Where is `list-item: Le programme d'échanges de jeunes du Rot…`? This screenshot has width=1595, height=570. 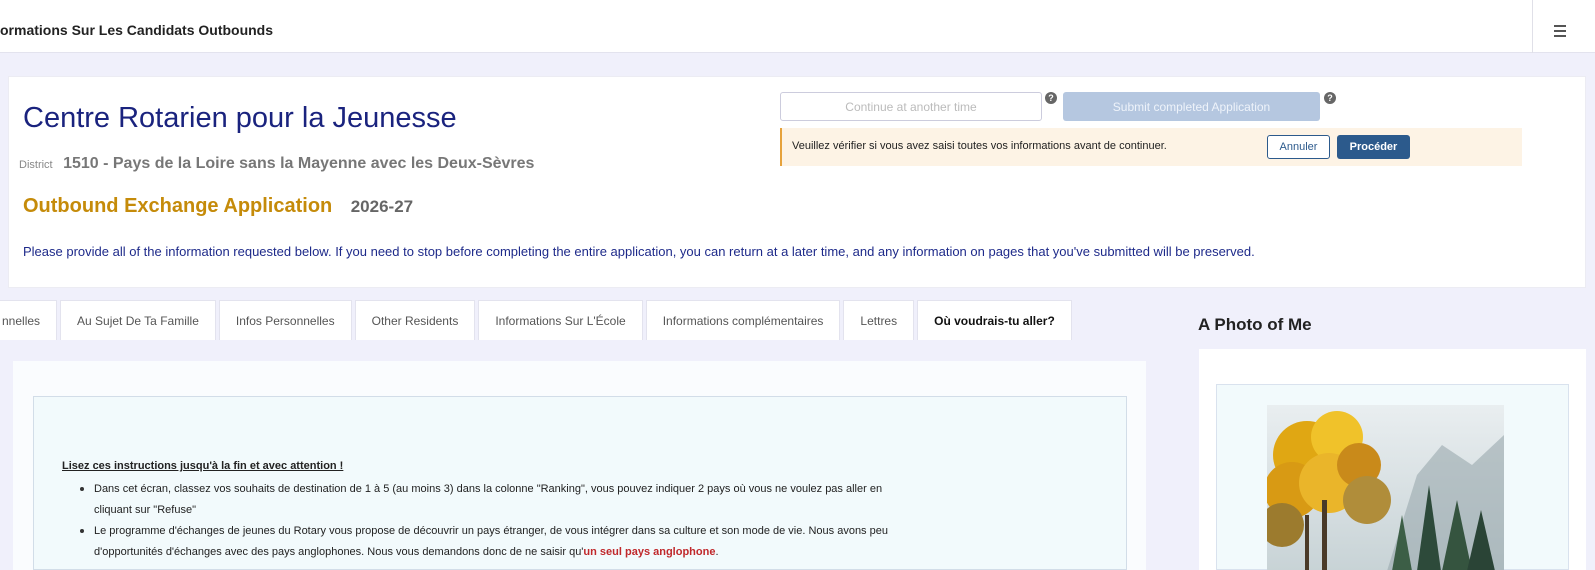 list-item: Le programme d'échanges de jeunes du Rot… is located at coordinates (596, 542).